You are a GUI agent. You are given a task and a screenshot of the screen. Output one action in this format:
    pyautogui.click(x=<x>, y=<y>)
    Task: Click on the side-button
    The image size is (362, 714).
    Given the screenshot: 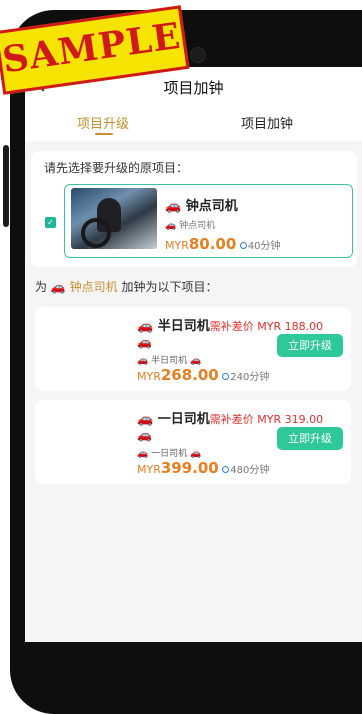 What is the action you would take?
    pyautogui.click(x=6, y=186)
    